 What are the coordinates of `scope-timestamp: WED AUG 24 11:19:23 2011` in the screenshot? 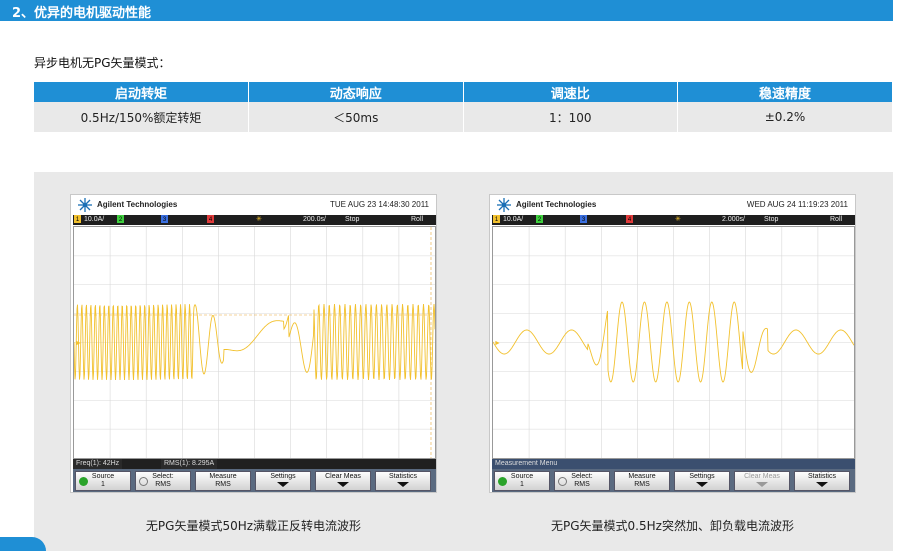 It's located at (797, 204).